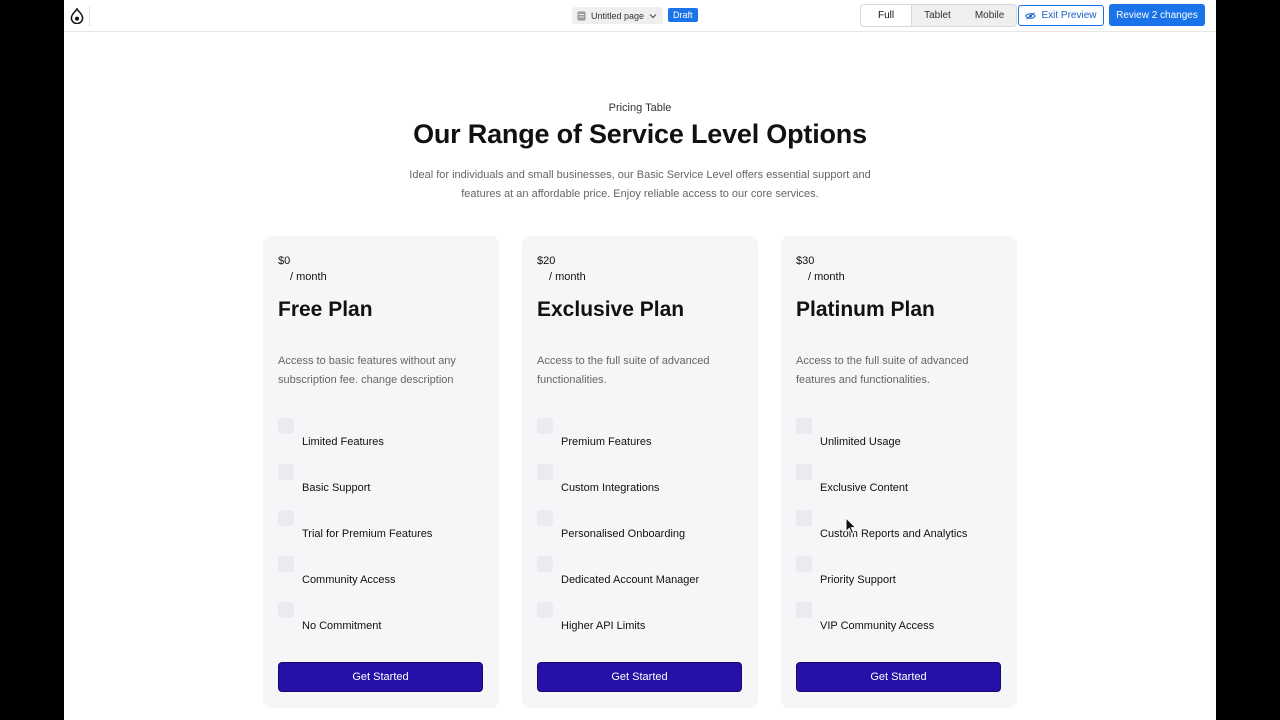  What do you see at coordinates (77, 16) in the screenshot?
I see `drupal-logo-icon` at bounding box center [77, 16].